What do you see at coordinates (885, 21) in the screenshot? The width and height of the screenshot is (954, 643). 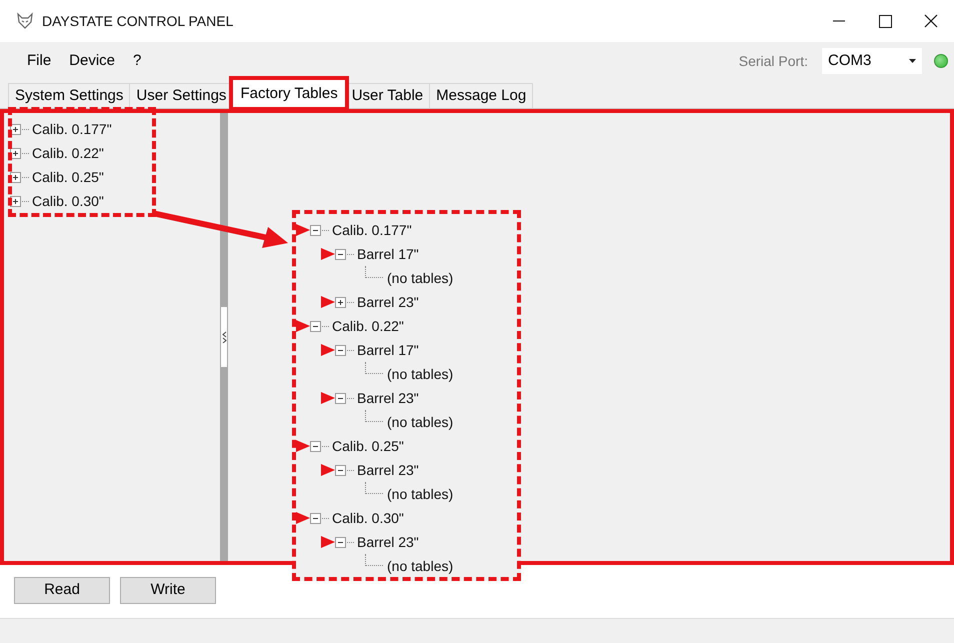 I see `maximize-icon` at bounding box center [885, 21].